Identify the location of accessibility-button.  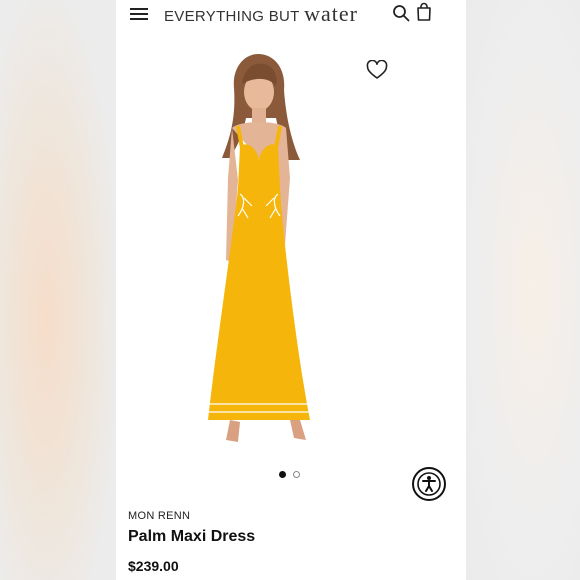
(429, 484).